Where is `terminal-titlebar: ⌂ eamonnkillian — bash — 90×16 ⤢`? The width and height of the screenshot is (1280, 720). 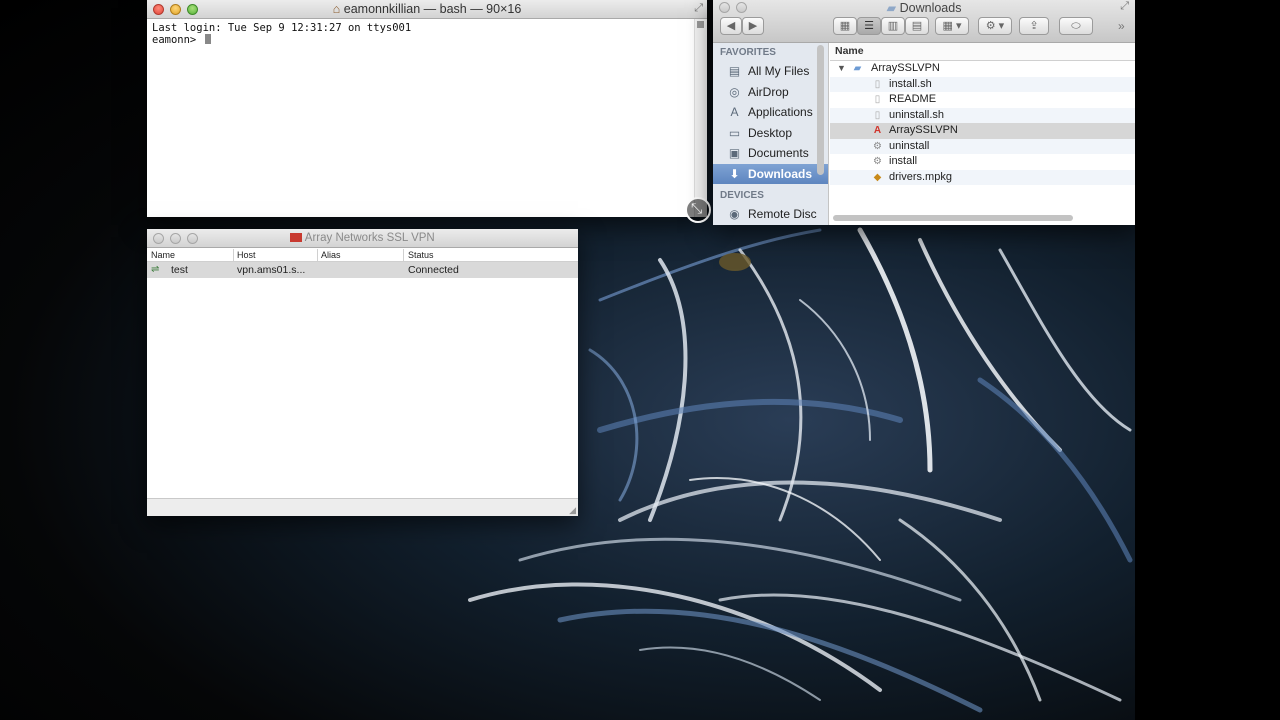 terminal-titlebar: ⌂ eamonnkillian — bash — 90×16 ⤢ is located at coordinates (427, 9).